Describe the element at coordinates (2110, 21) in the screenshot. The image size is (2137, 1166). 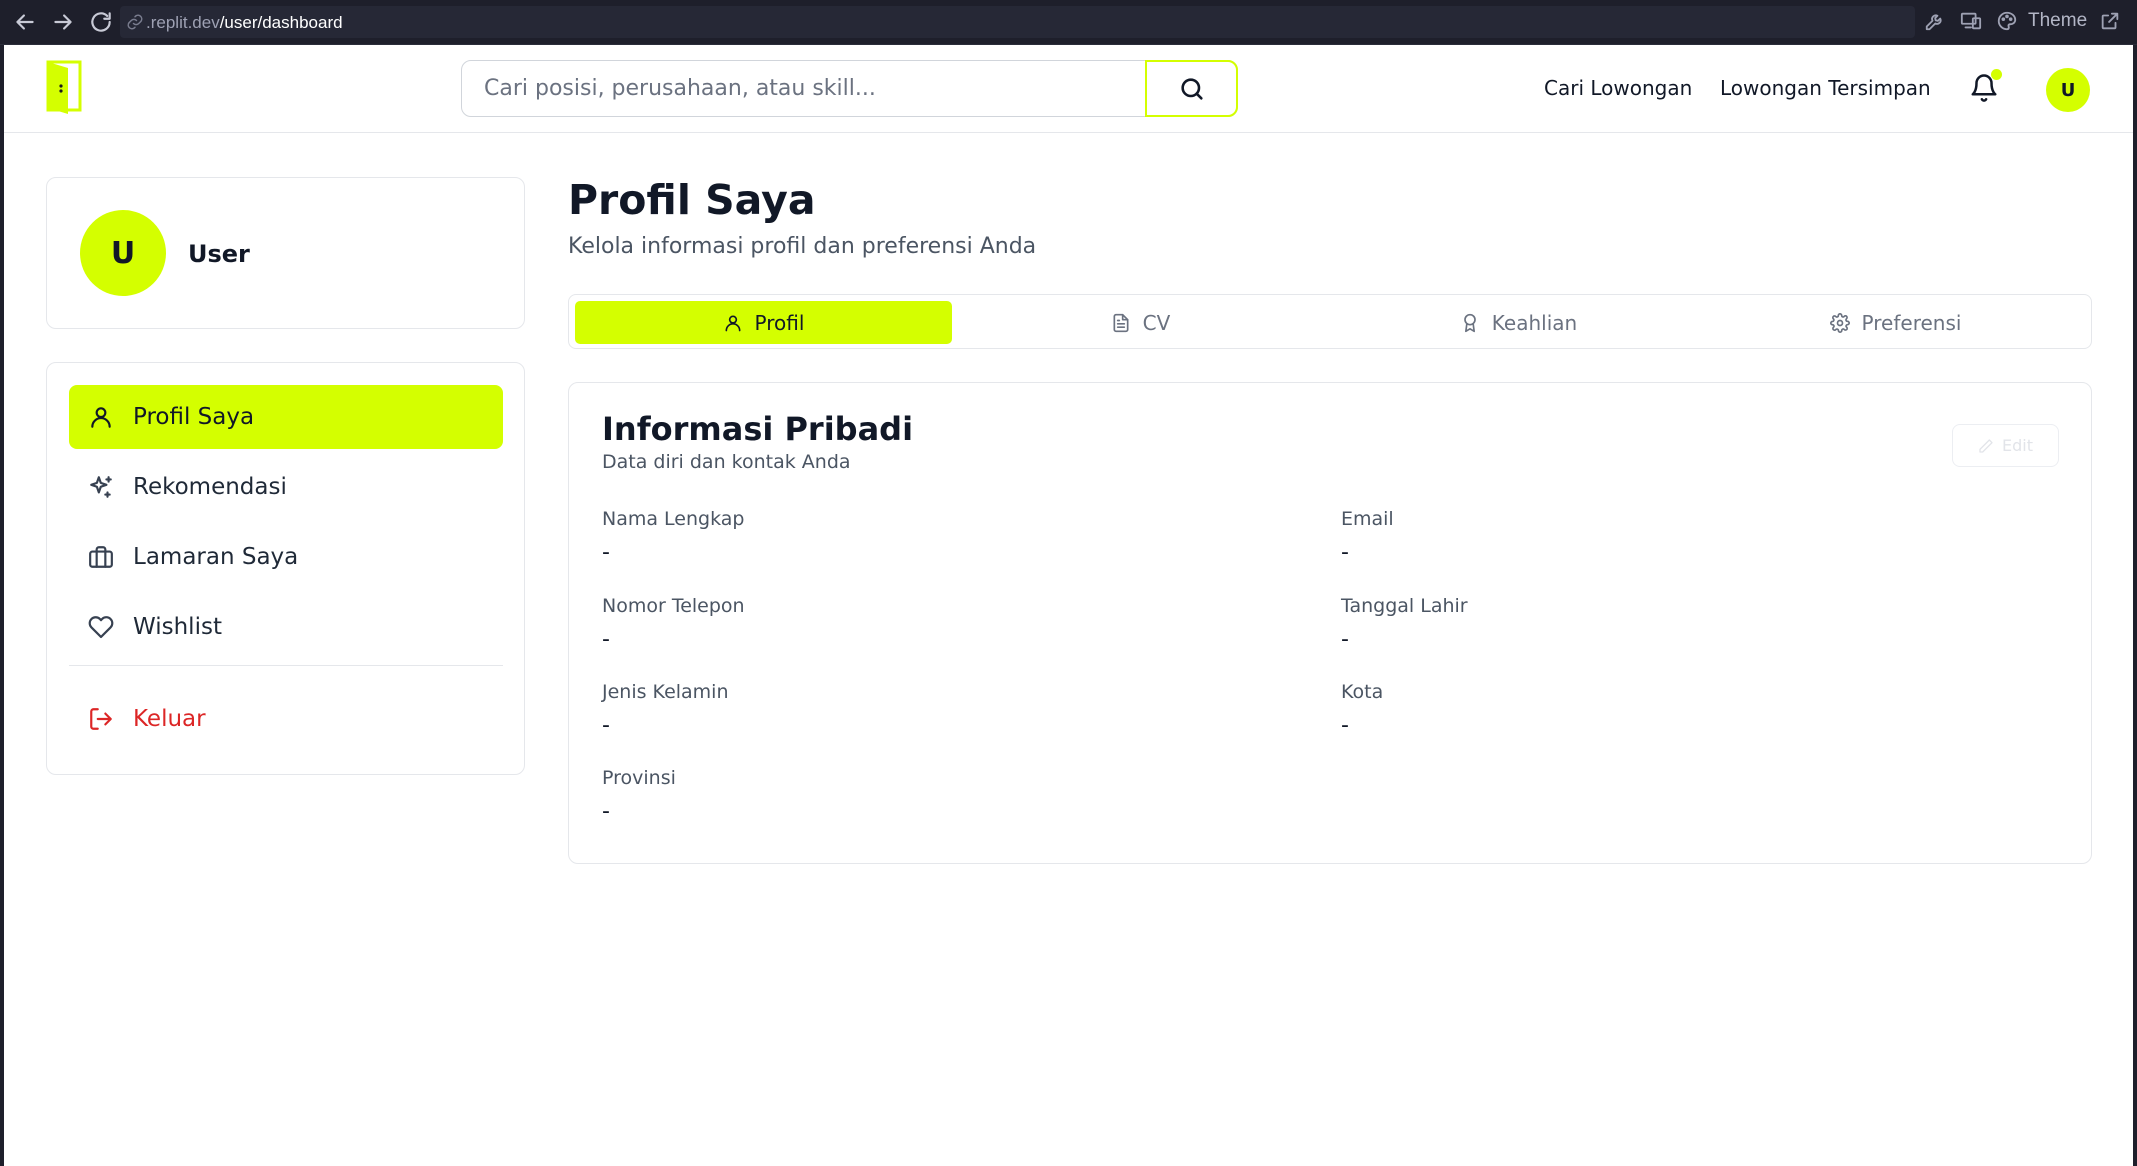
I see `external-link-icon` at that location.